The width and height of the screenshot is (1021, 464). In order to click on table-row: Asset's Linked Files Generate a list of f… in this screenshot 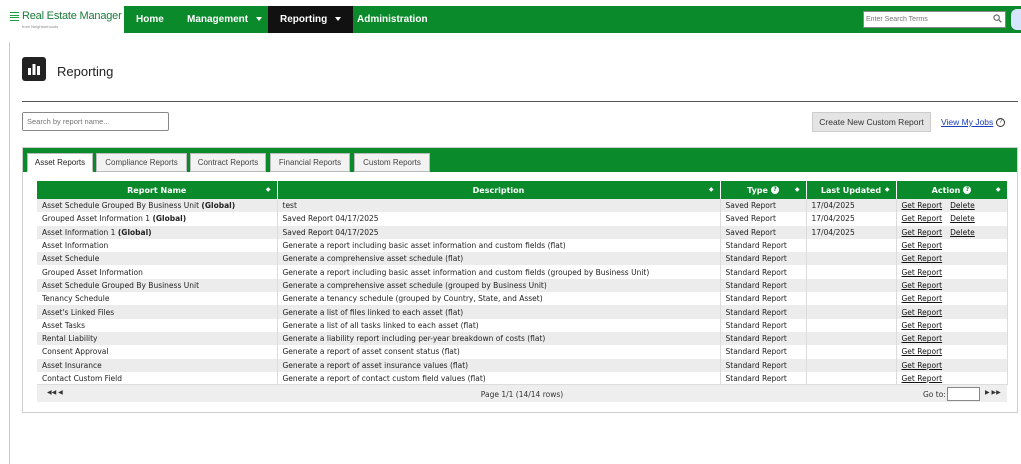, I will do `click(522, 312)`.